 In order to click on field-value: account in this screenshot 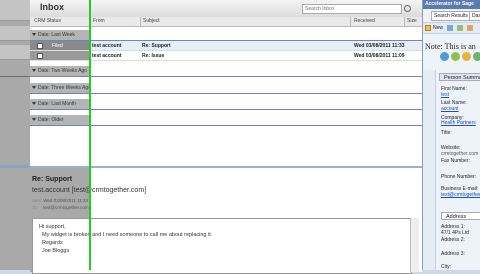, I will do `click(450, 109)`.